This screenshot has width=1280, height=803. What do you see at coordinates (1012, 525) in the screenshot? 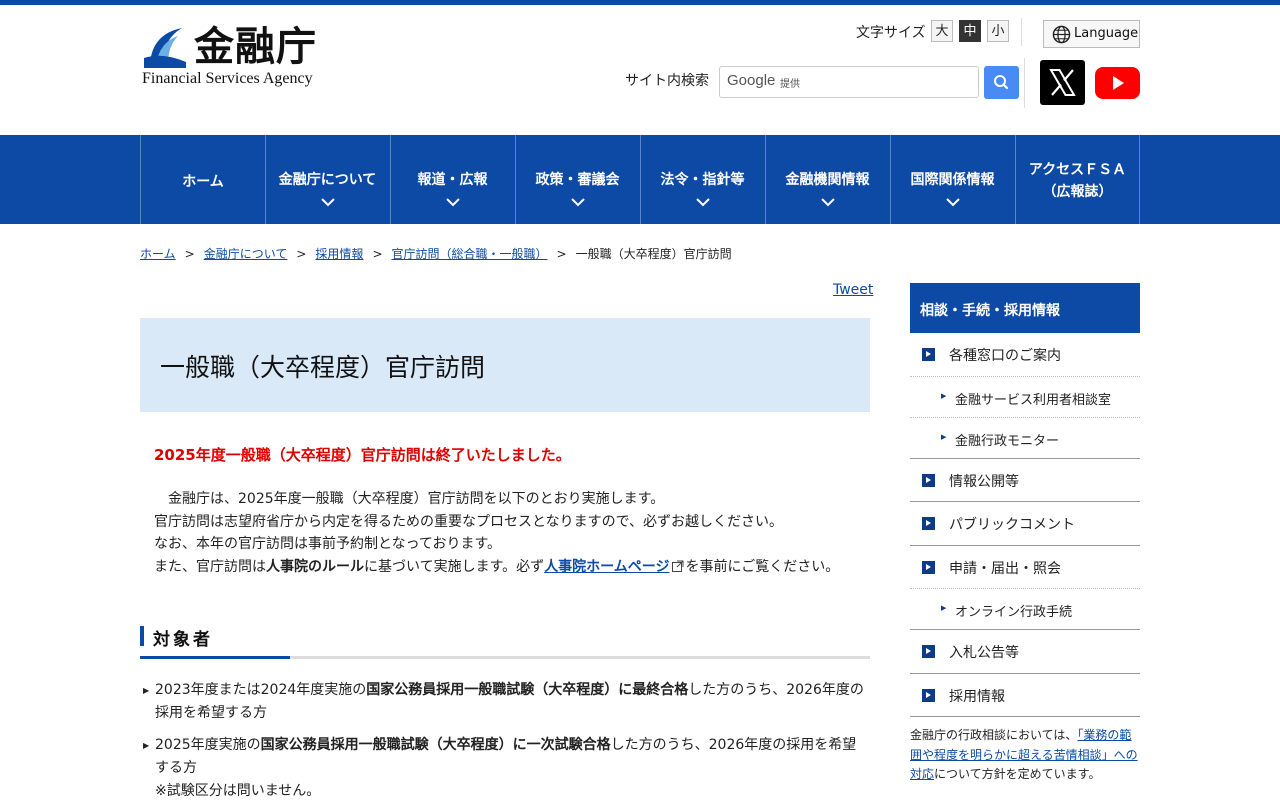
I see `sidebar-item-label: パブリックコメント` at bounding box center [1012, 525].